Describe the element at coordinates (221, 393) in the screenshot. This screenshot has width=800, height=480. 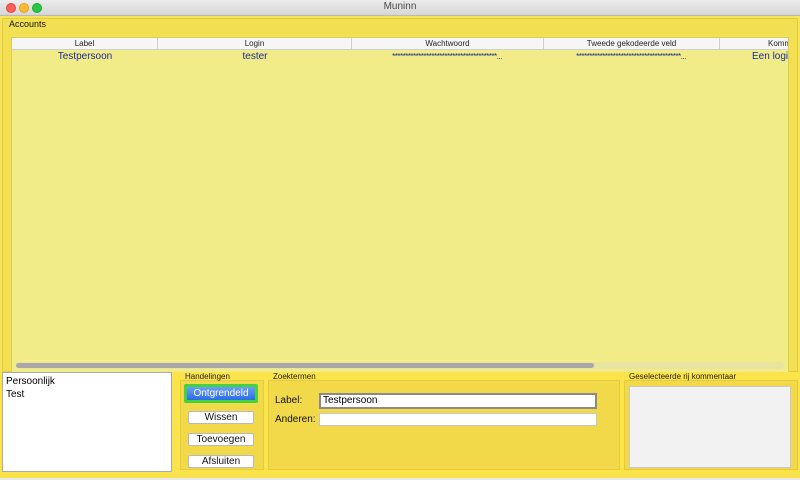
I see `ontgrendeld-button: Ontgrendeld` at that location.